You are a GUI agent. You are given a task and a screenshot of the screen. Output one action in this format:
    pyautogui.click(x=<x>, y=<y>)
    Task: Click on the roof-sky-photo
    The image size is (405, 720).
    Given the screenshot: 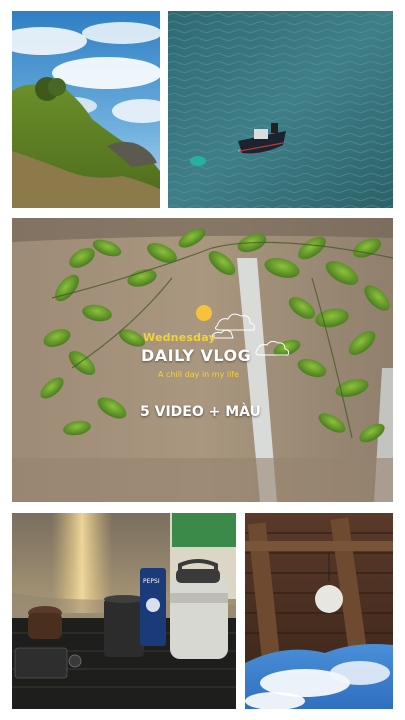 What is the action you would take?
    pyautogui.click(x=319, y=611)
    